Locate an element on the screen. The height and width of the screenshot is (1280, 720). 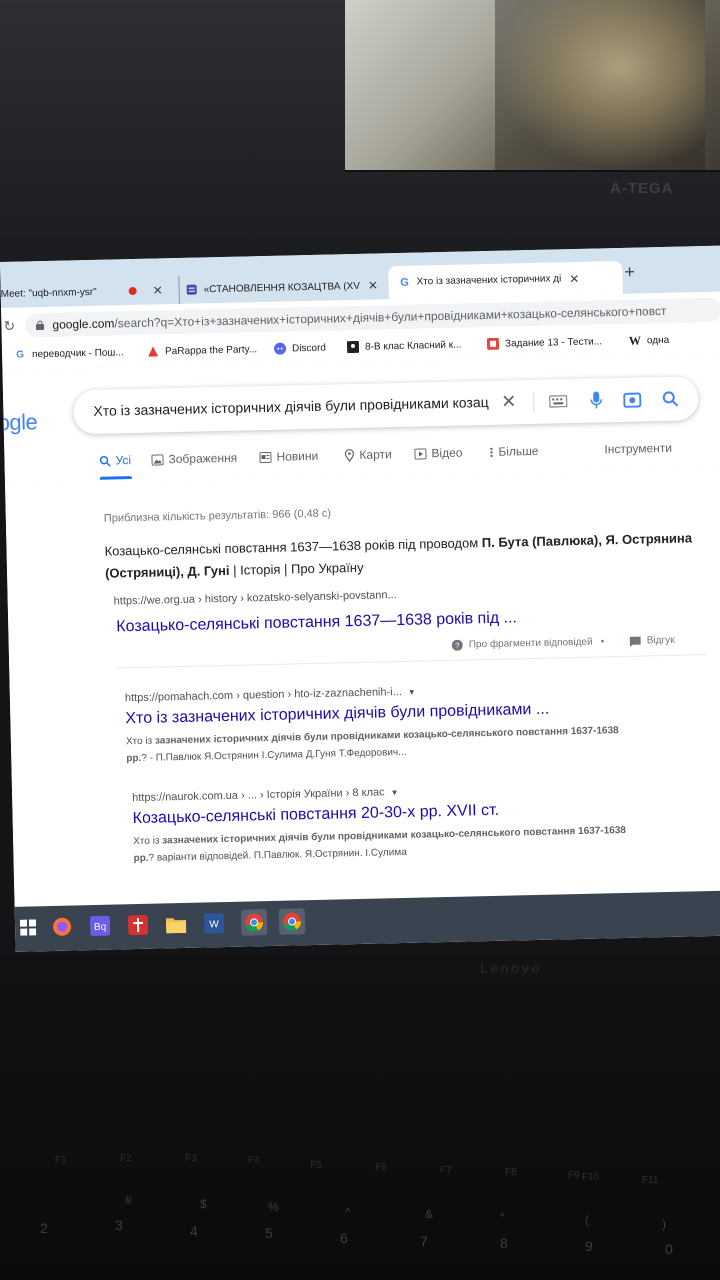
windows-start-icon is located at coordinates (28, 927).